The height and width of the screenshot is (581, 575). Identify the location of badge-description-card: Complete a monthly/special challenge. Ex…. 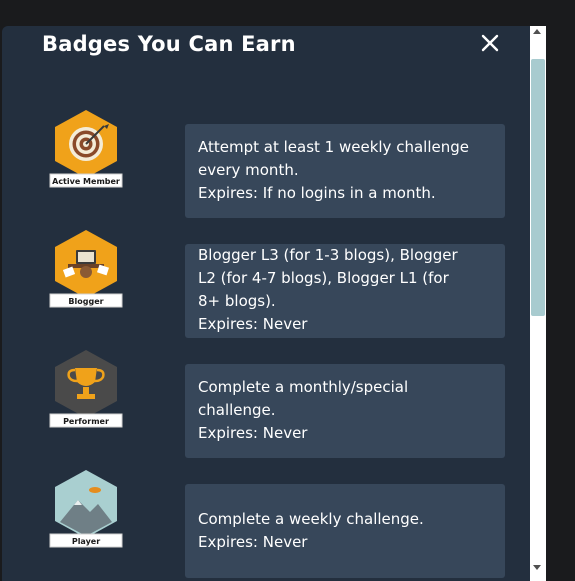
(345, 411).